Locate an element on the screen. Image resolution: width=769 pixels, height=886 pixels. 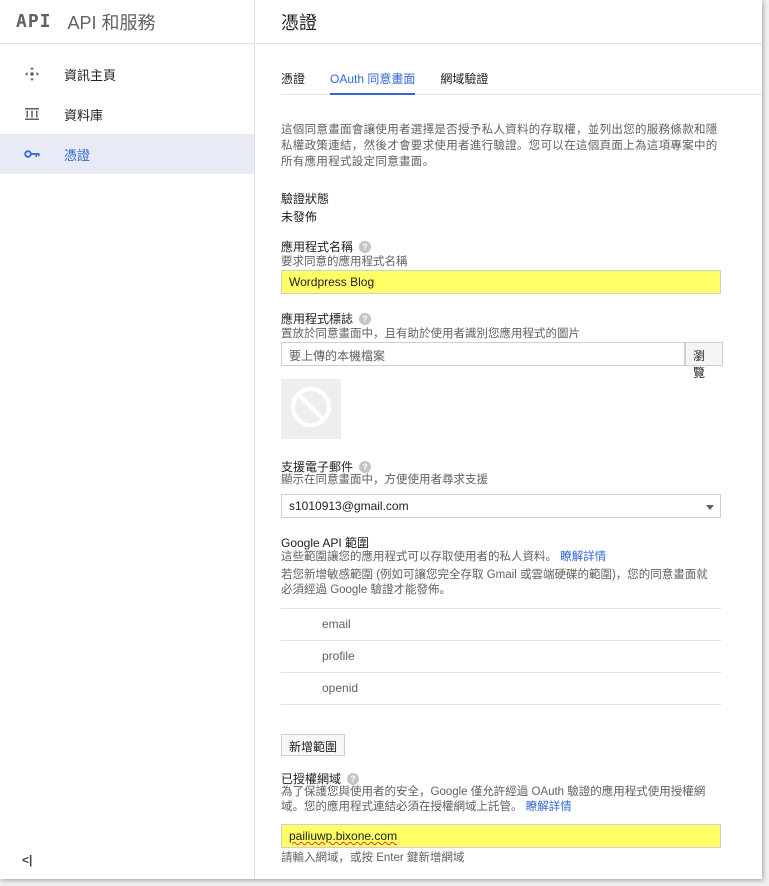
logo-preview is located at coordinates (311, 409).